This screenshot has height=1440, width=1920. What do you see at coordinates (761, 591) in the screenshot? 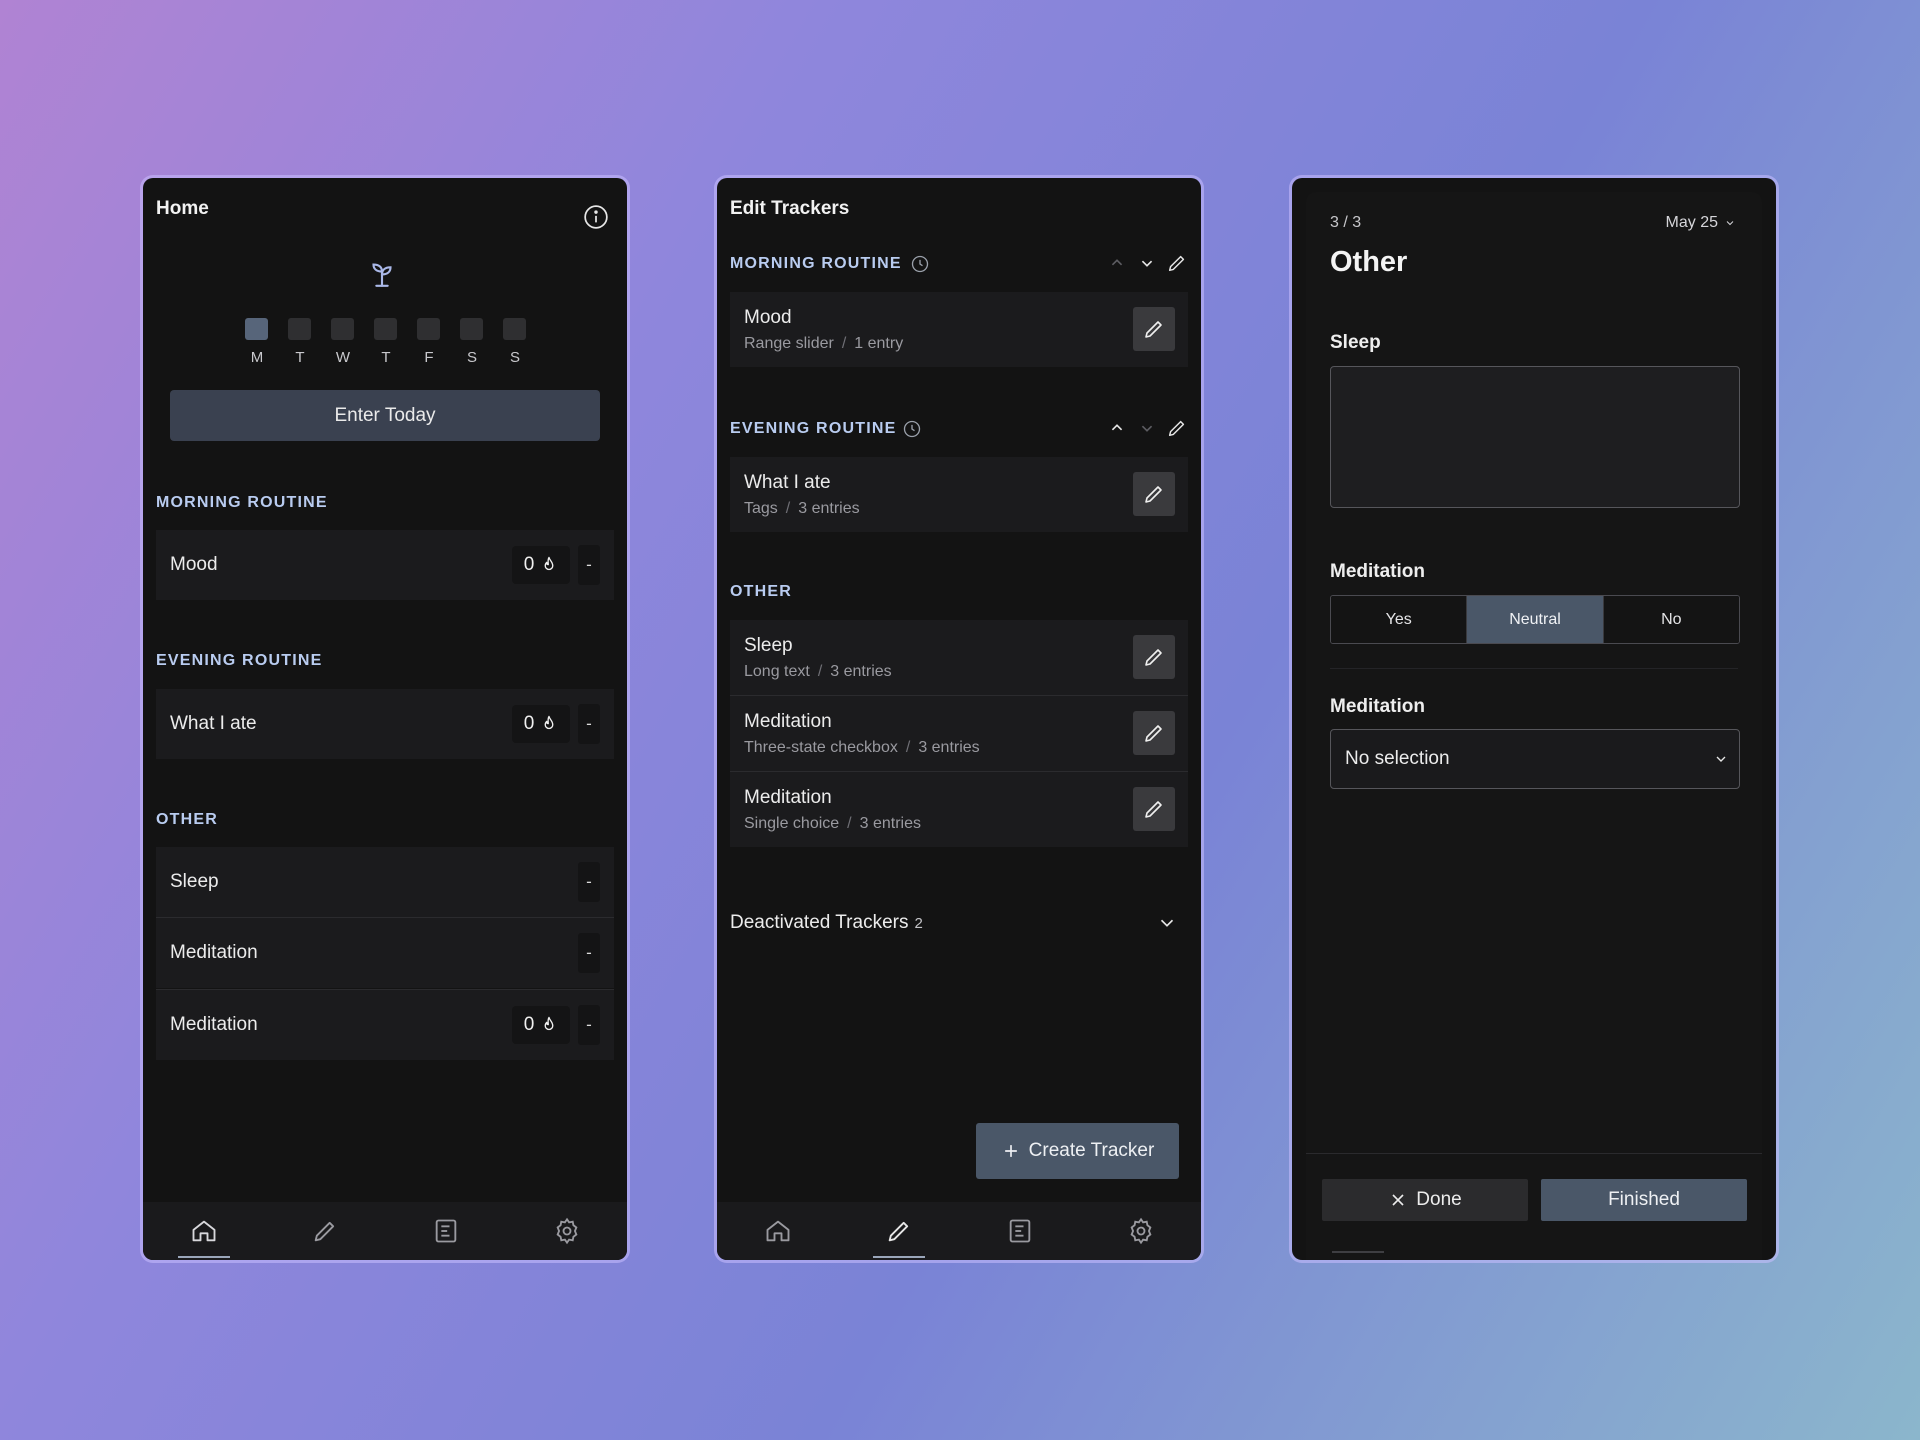
I see `section-label: OTHER` at bounding box center [761, 591].